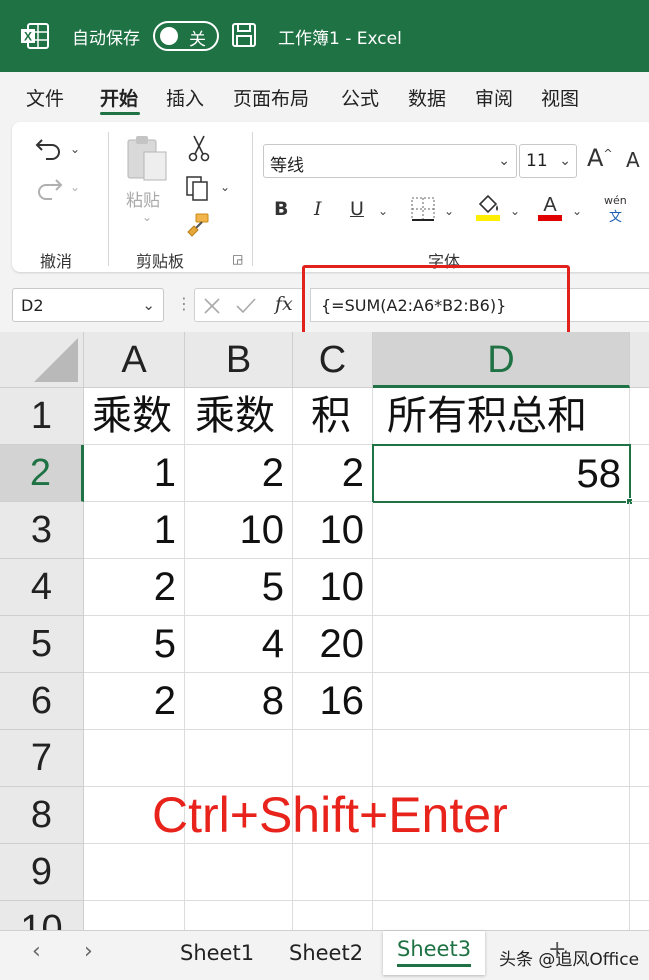 Image resolution: width=649 pixels, height=980 pixels. What do you see at coordinates (501, 473) in the screenshot?
I see `cell-d2-active: 58` at bounding box center [501, 473].